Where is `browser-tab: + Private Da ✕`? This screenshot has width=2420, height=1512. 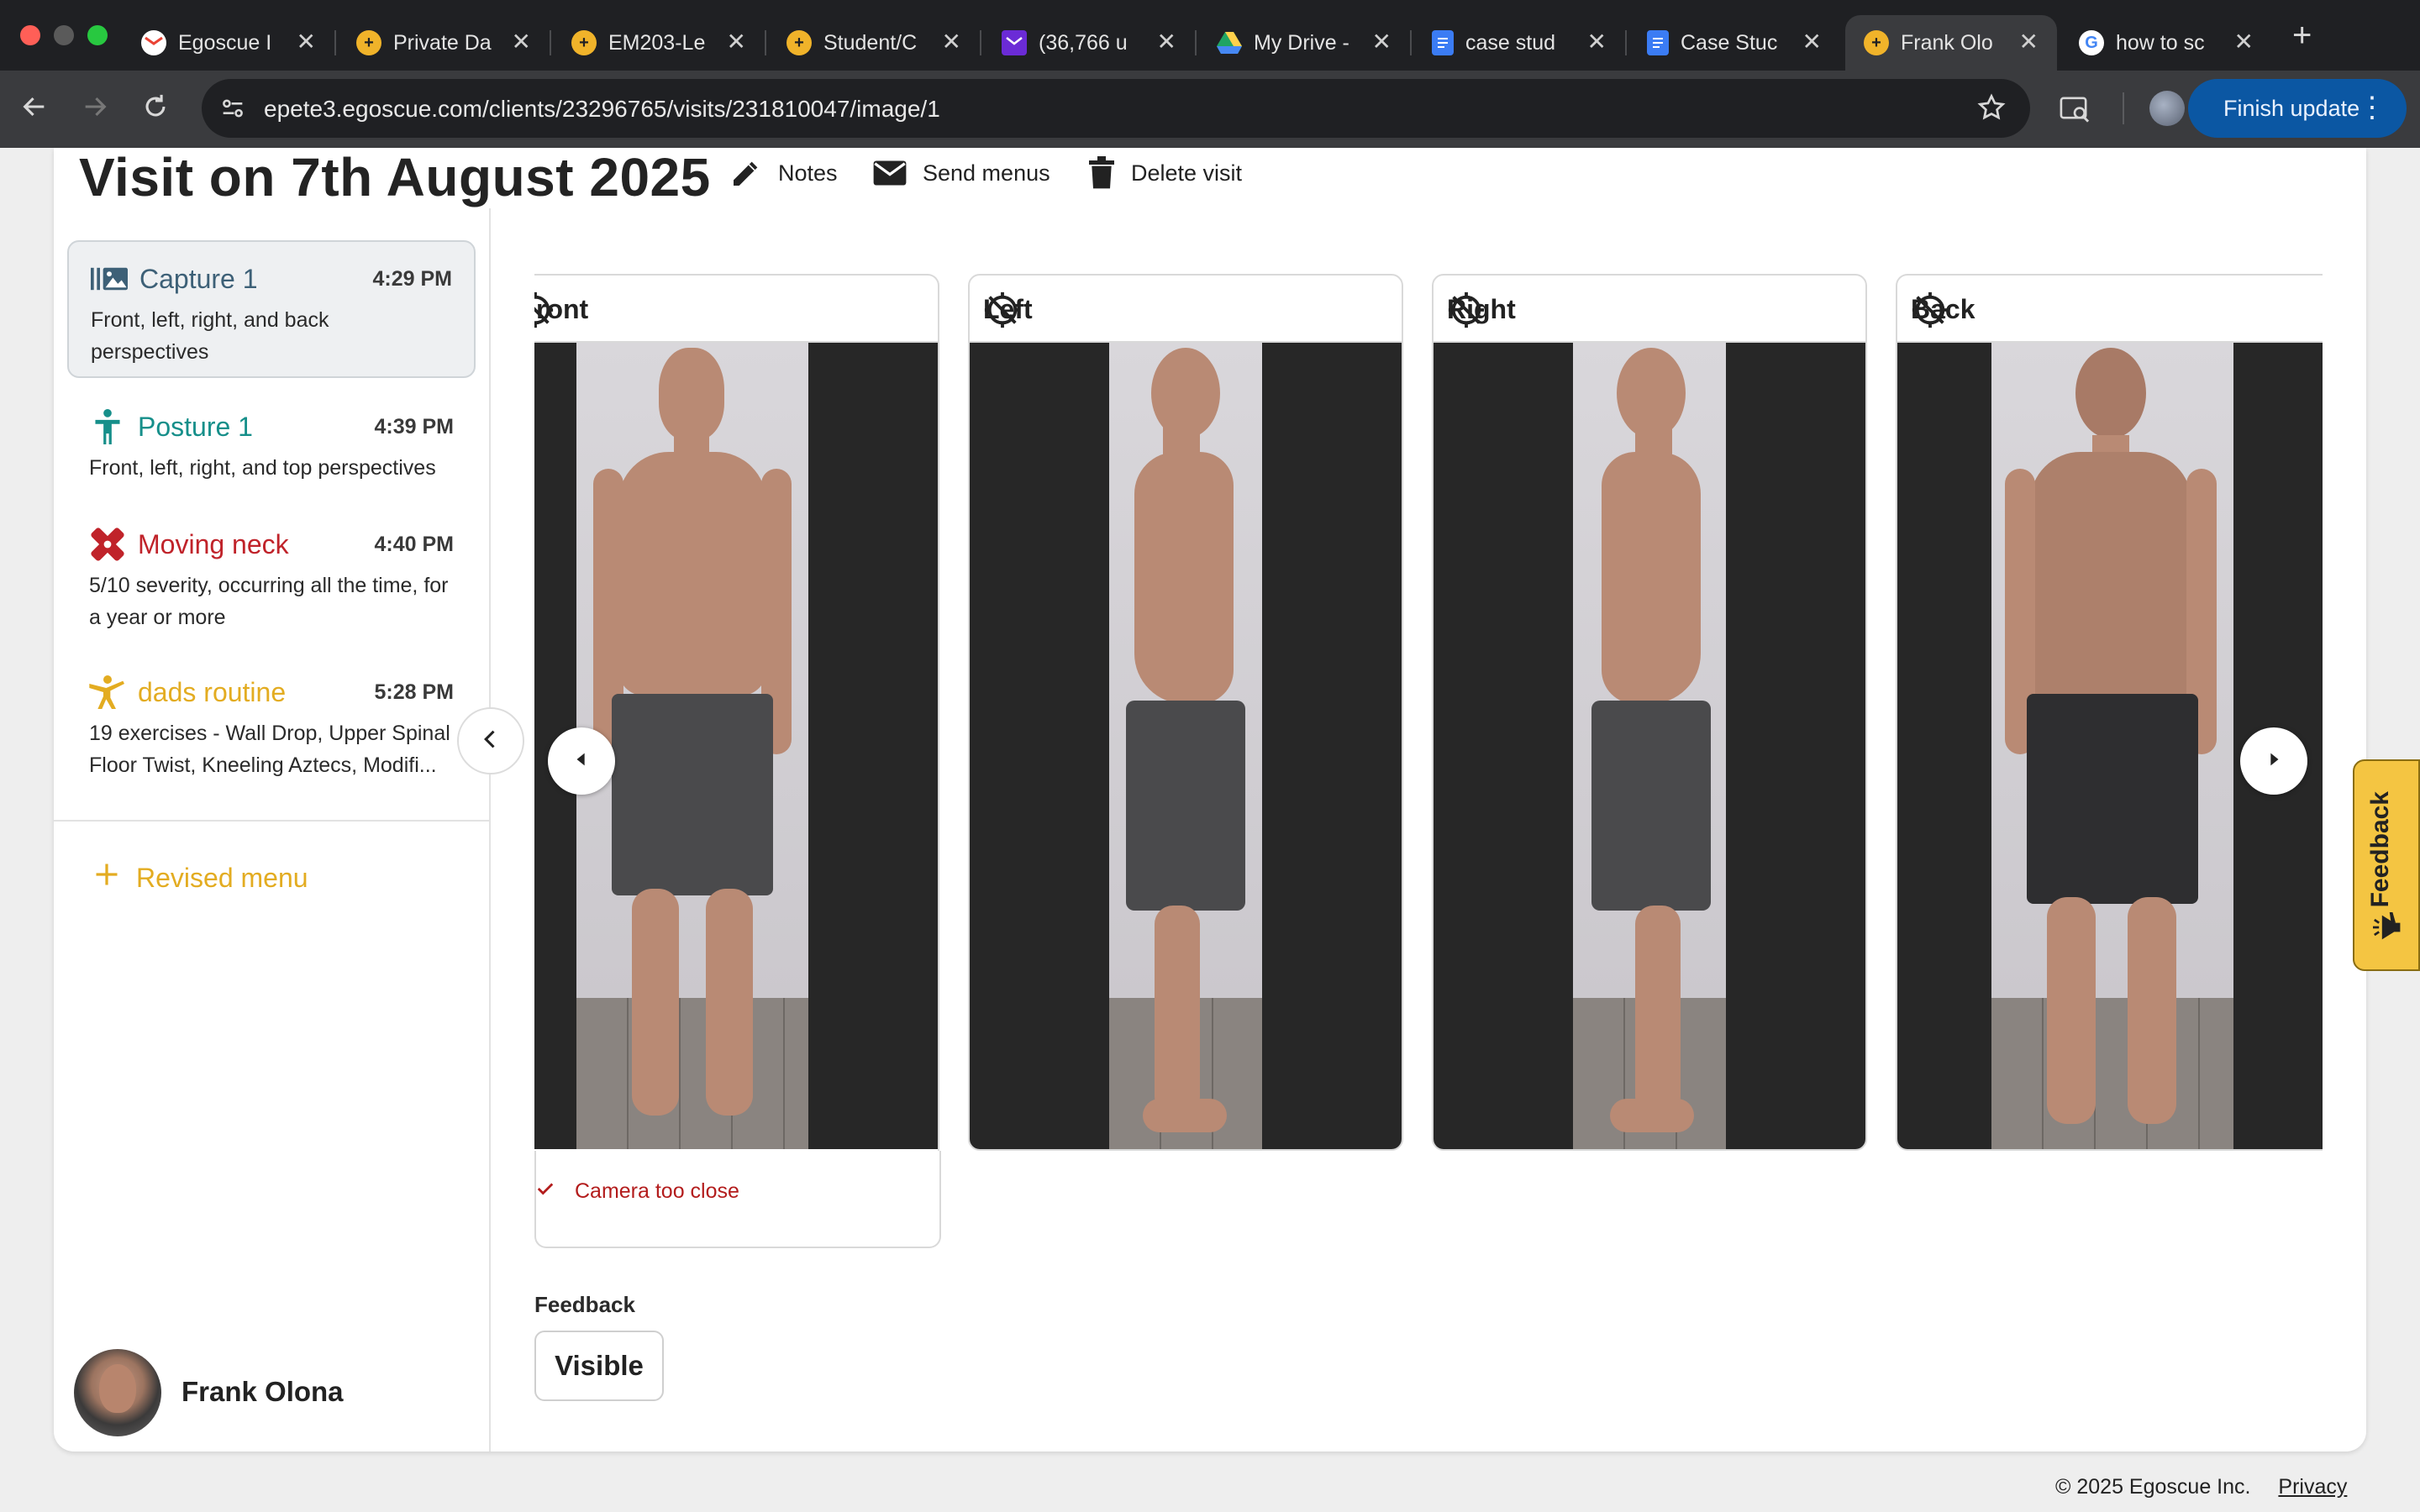 browser-tab: + Private Da ✕ is located at coordinates (444, 43).